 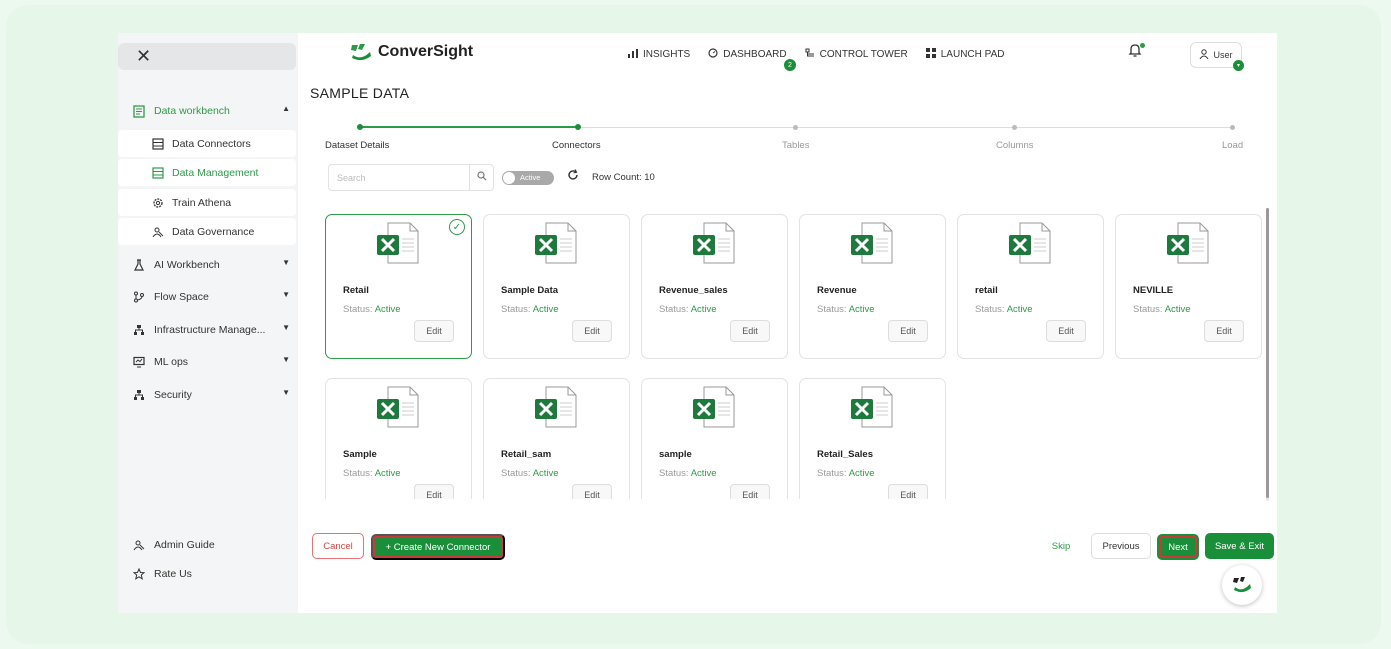 I want to click on search-input, so click(x=397, y=177).